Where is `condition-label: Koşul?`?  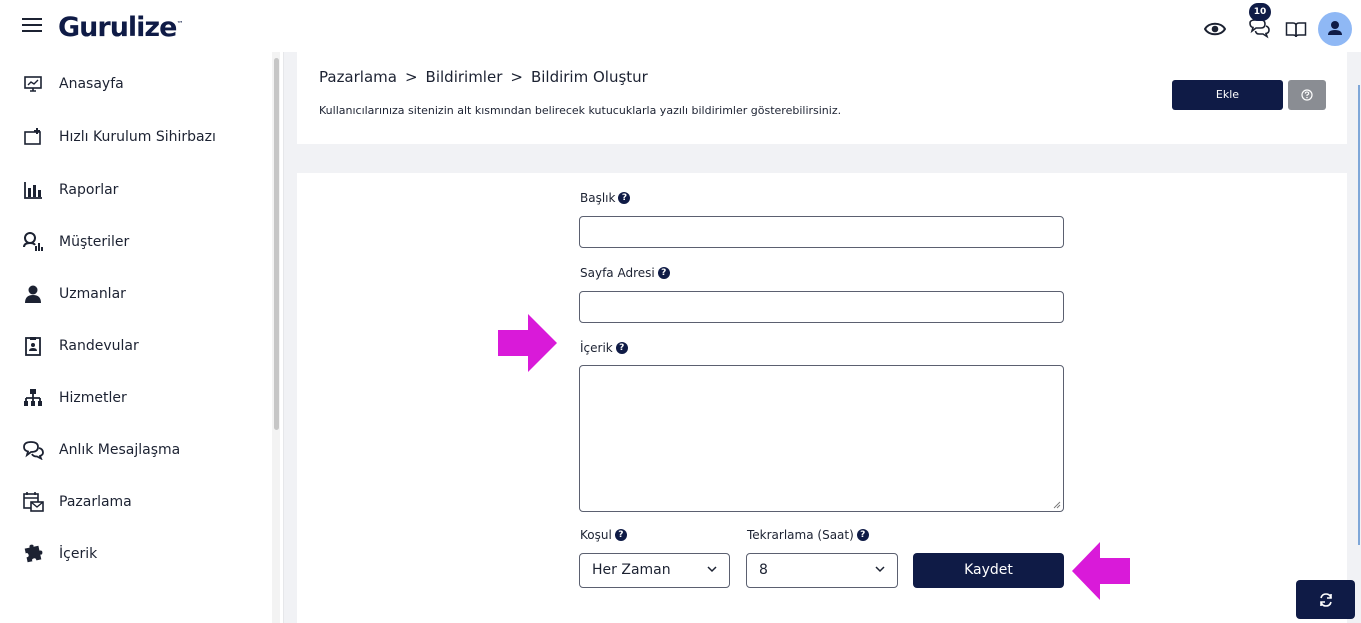 condition-label: Koşul? is located at coordinates (603, 535).